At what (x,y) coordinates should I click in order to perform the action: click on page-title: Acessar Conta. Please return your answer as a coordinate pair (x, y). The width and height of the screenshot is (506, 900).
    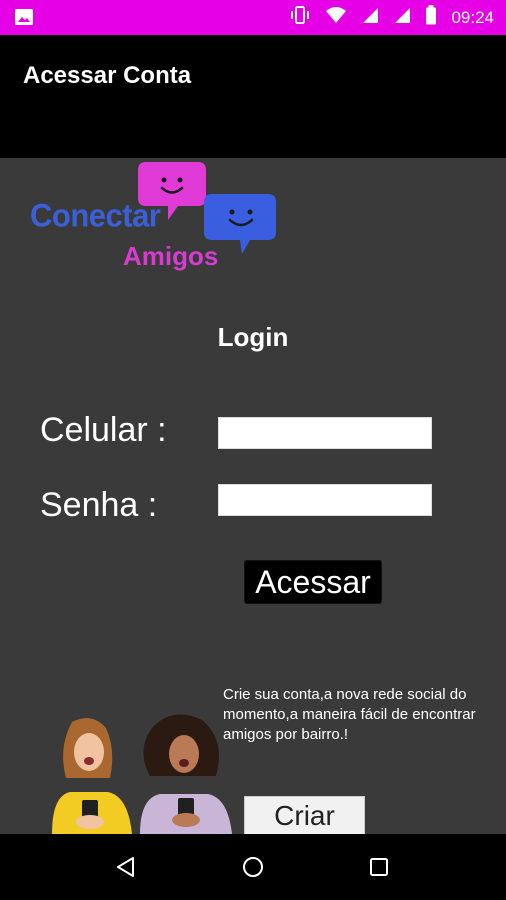
    Looking at the image, I should click on (107, 75).